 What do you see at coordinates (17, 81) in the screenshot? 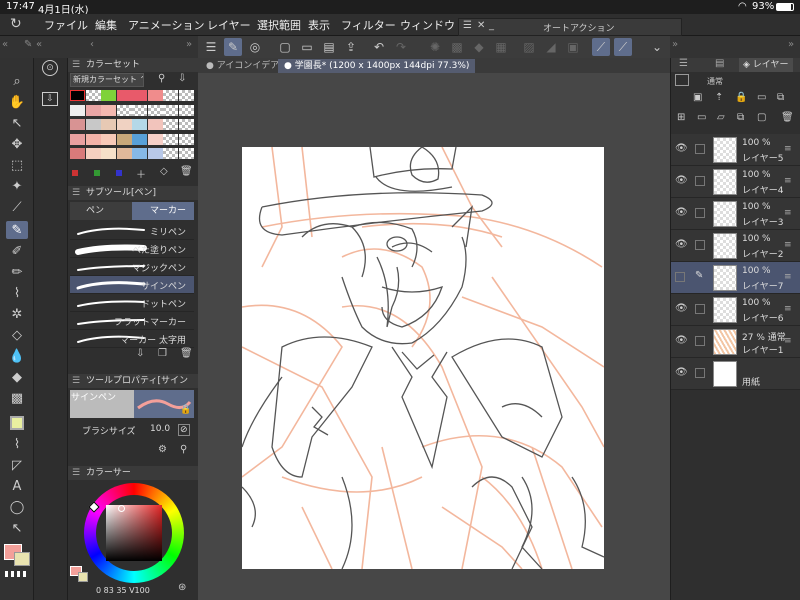
I see `zoom-icon: ⌕` at bounding box center [17, 81].